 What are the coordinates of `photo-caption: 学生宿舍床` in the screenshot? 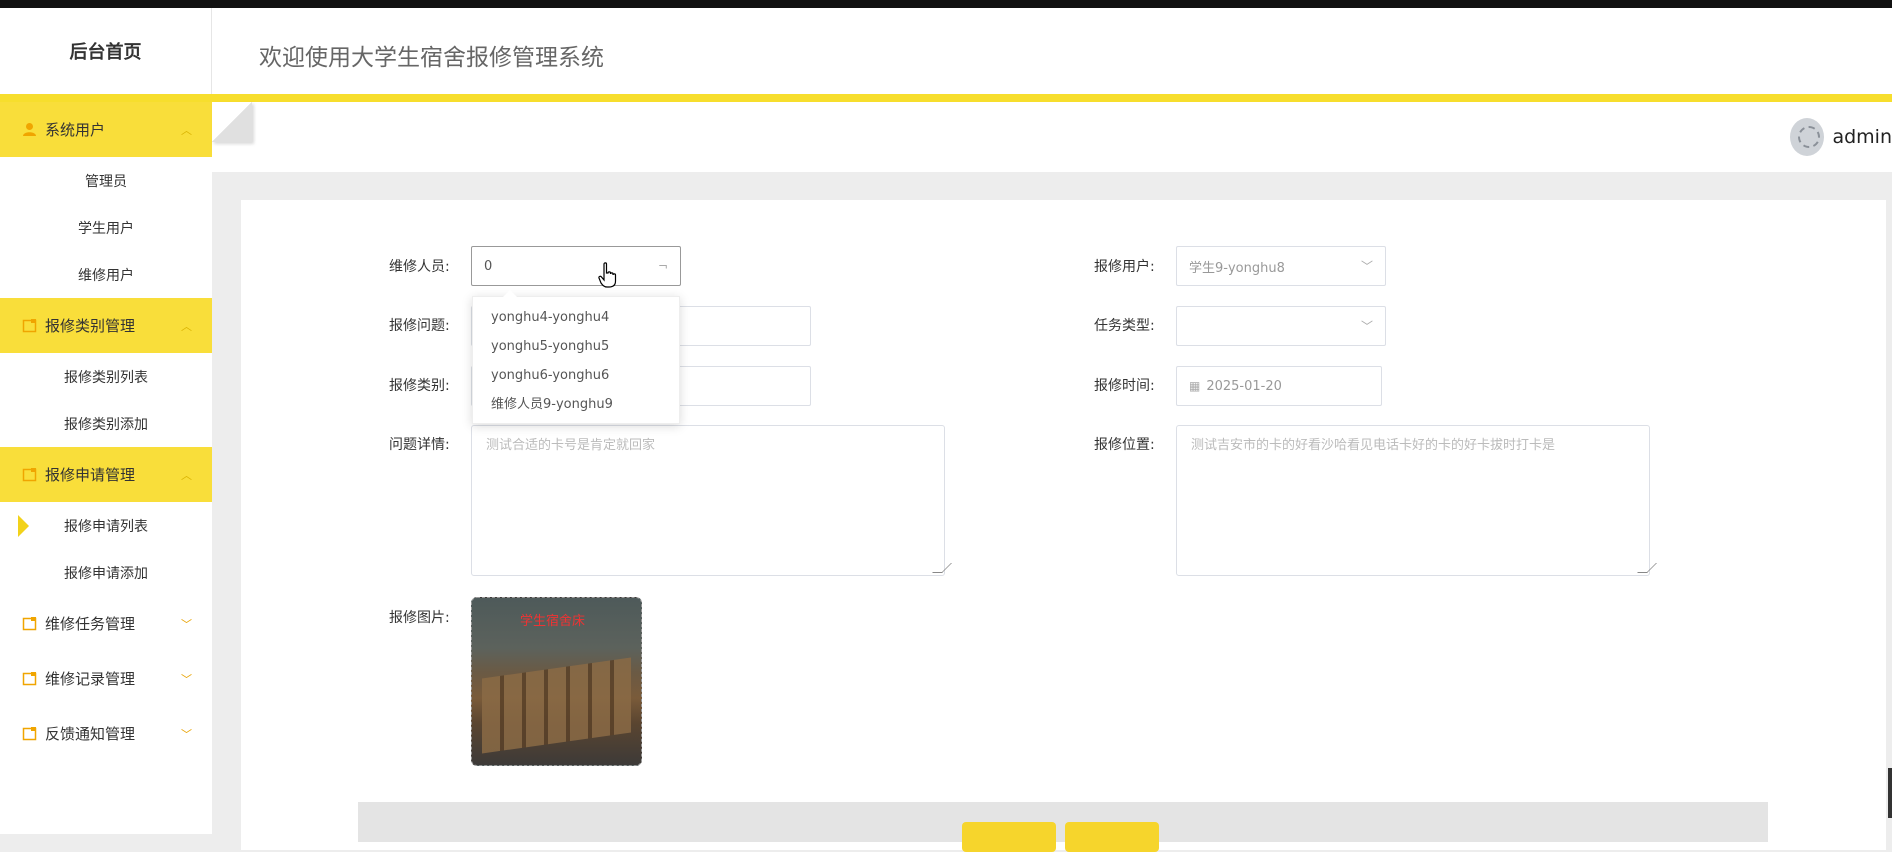 It's located at (553, 621).